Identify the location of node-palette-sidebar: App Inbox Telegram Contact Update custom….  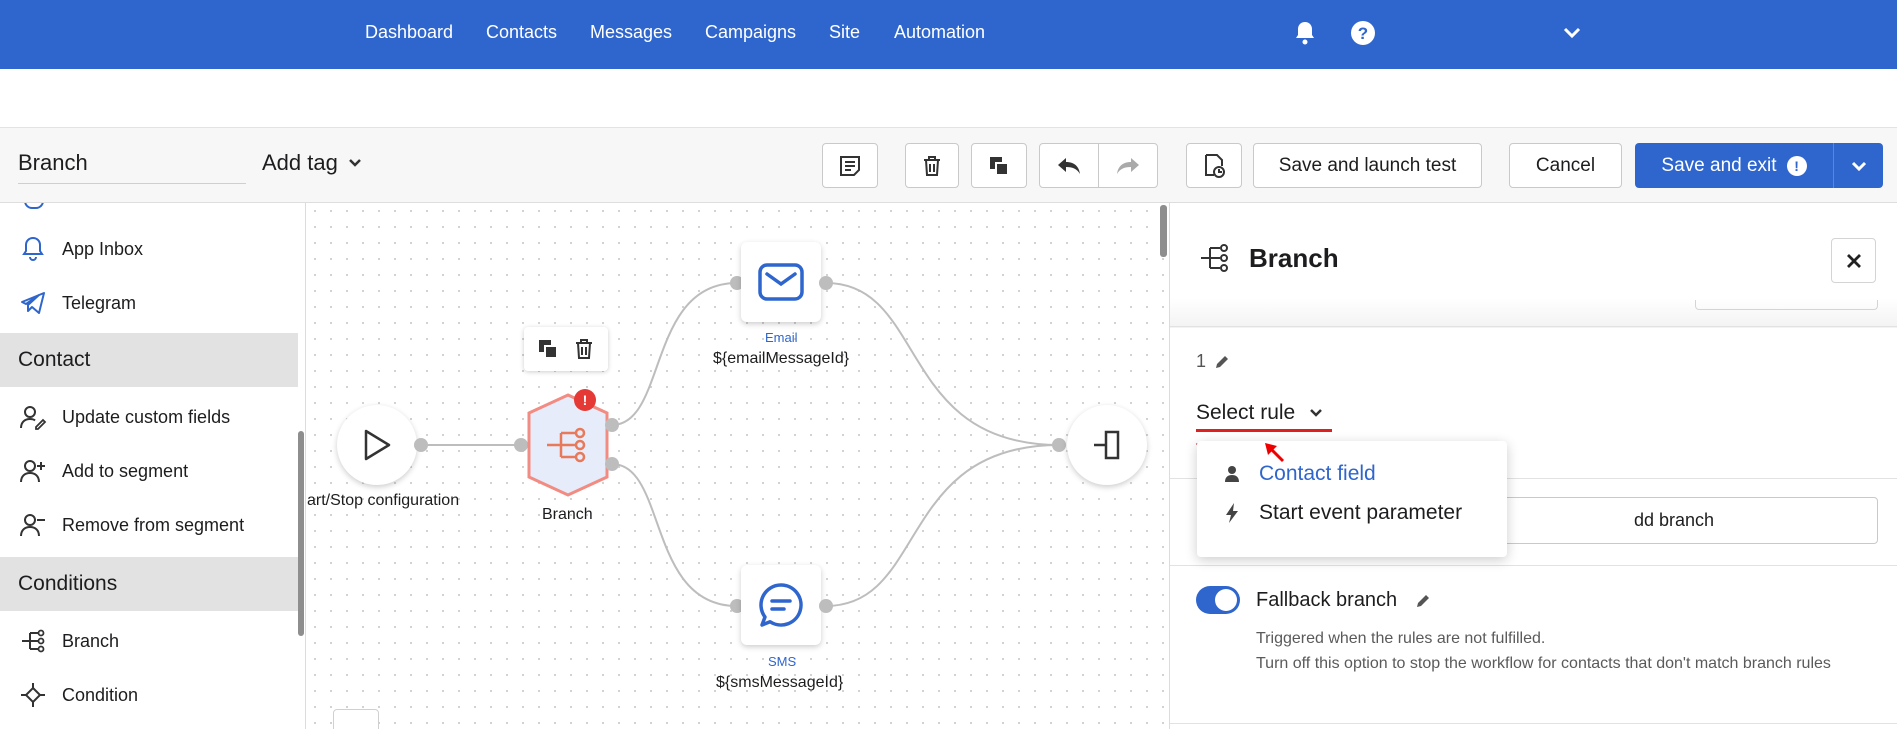
(153, 466).